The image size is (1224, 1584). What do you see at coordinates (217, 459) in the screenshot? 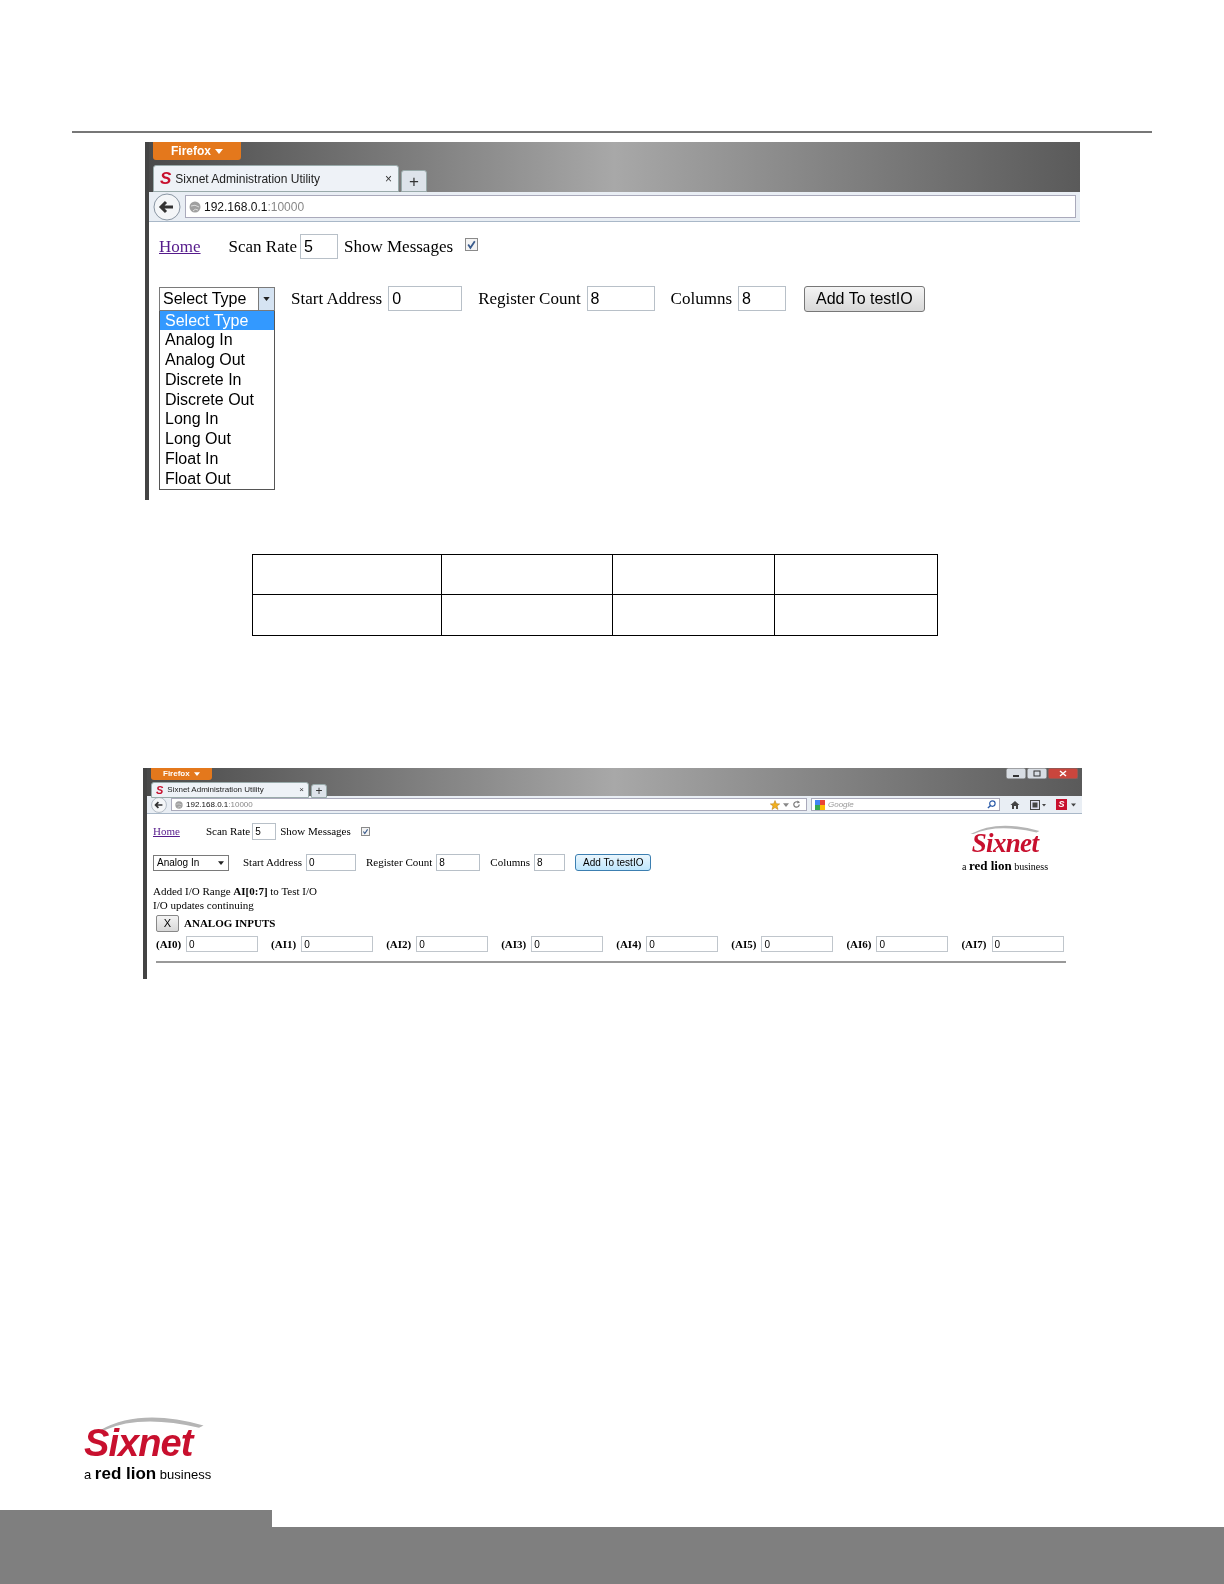
I see `dropdown-option: Float In` at bounding box center [217, 459].